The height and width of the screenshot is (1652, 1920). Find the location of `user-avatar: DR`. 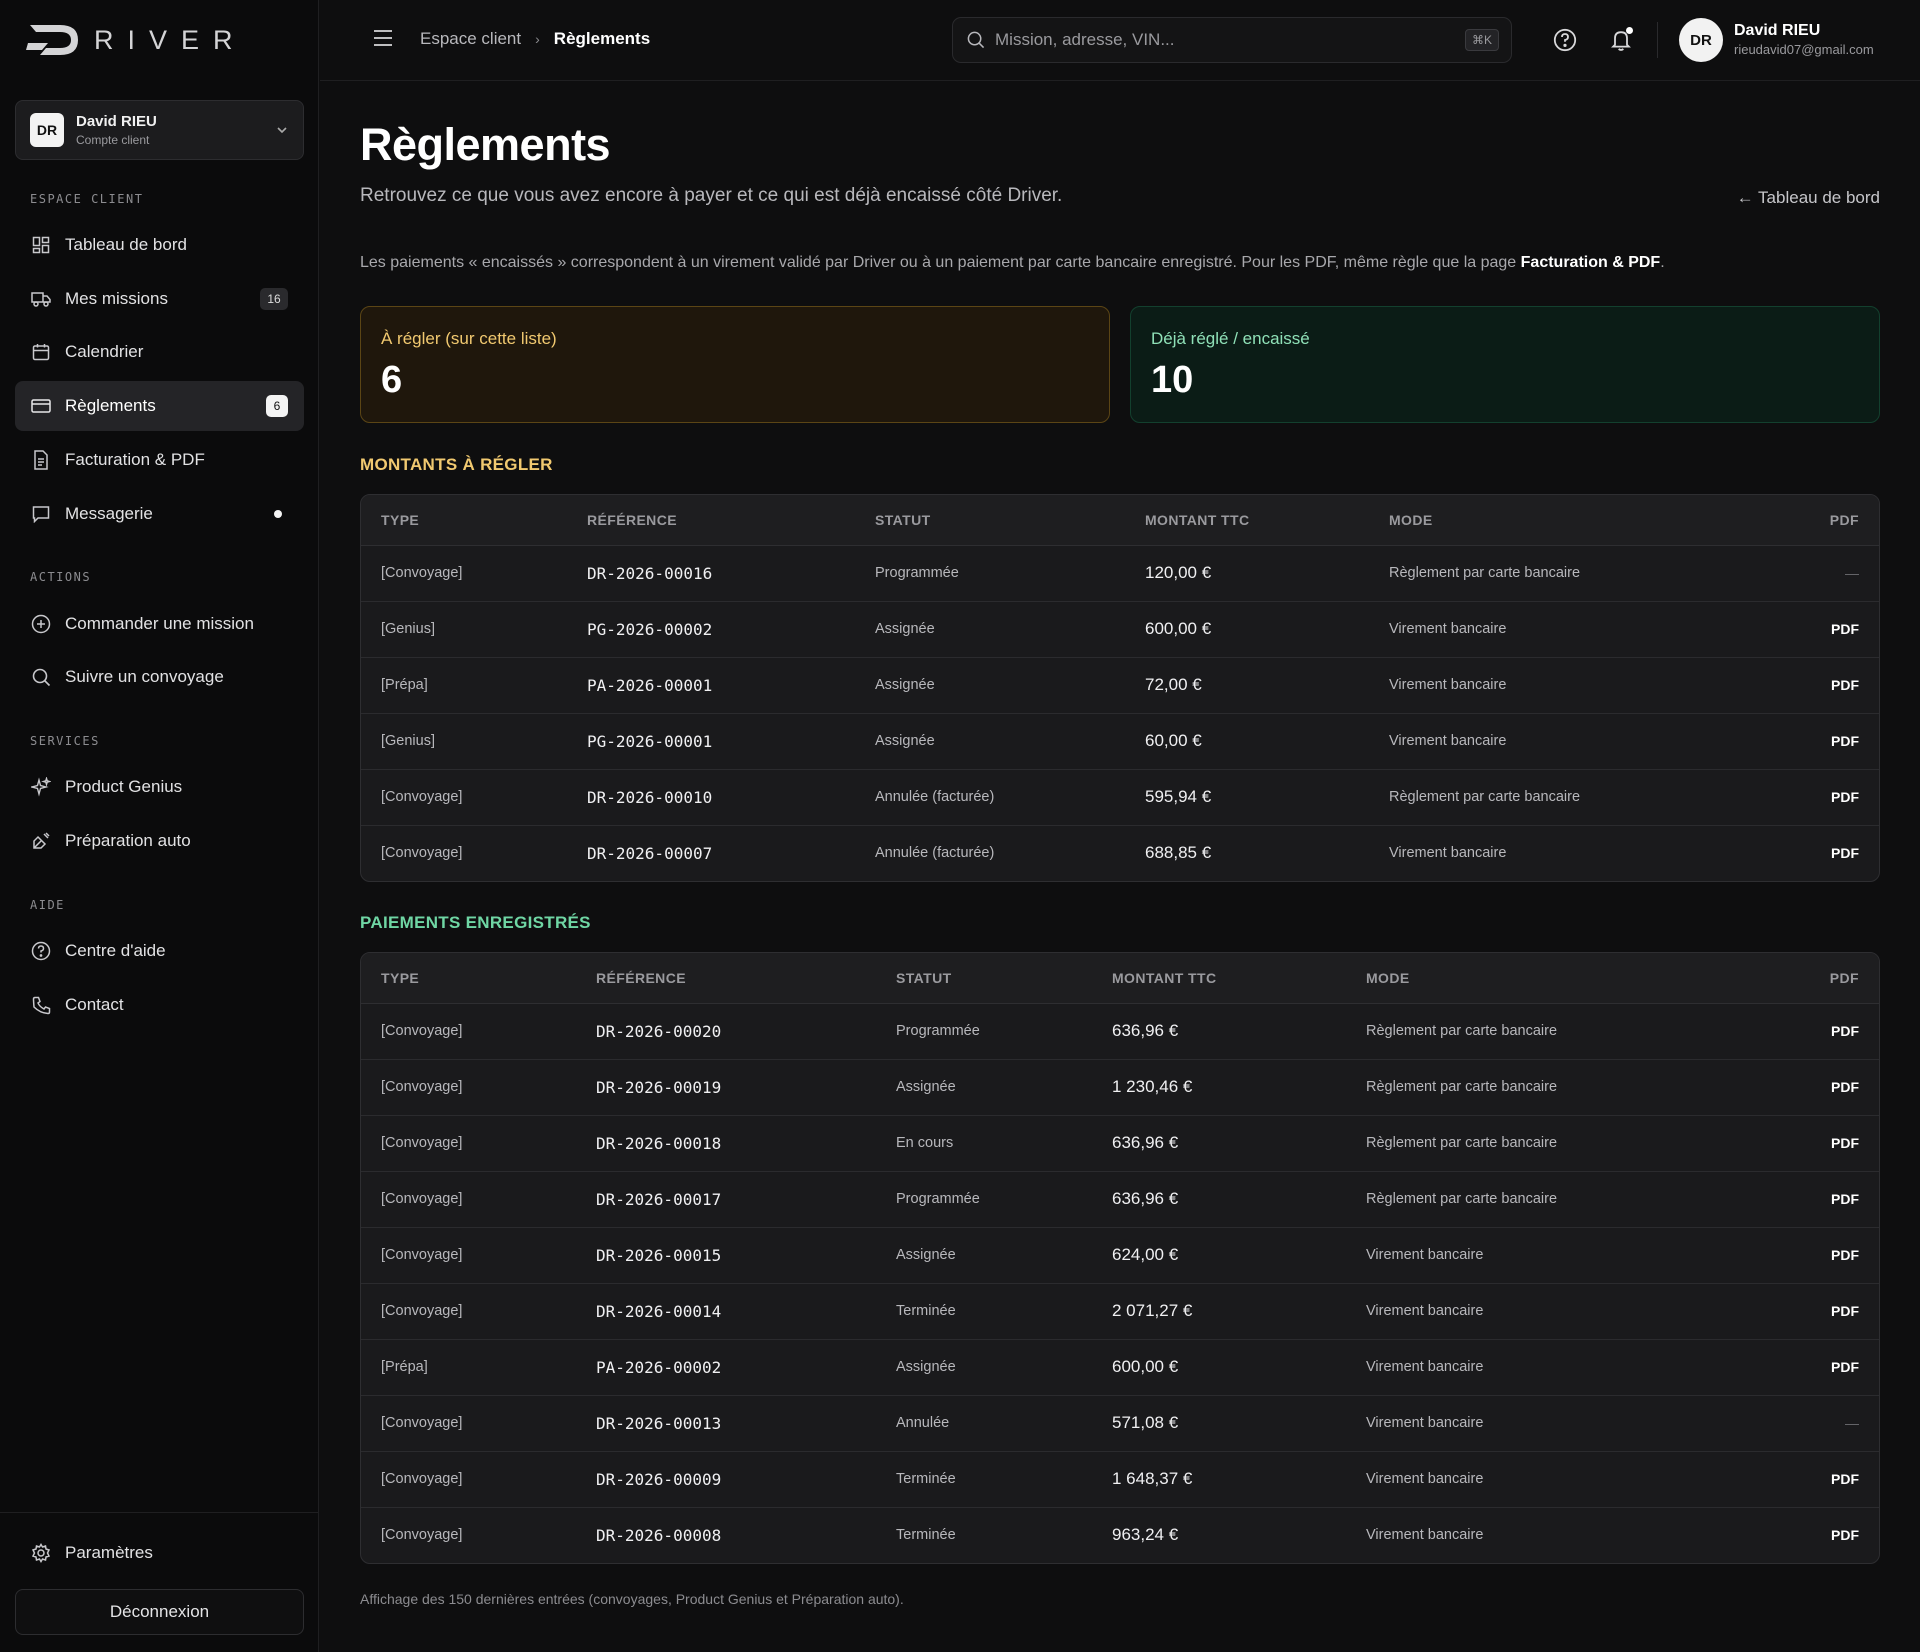

user-avatar: DR is located at coordinates (1701, 40).